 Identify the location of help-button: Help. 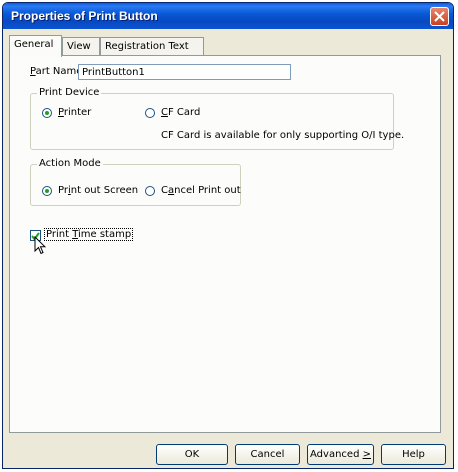
(413, 454).